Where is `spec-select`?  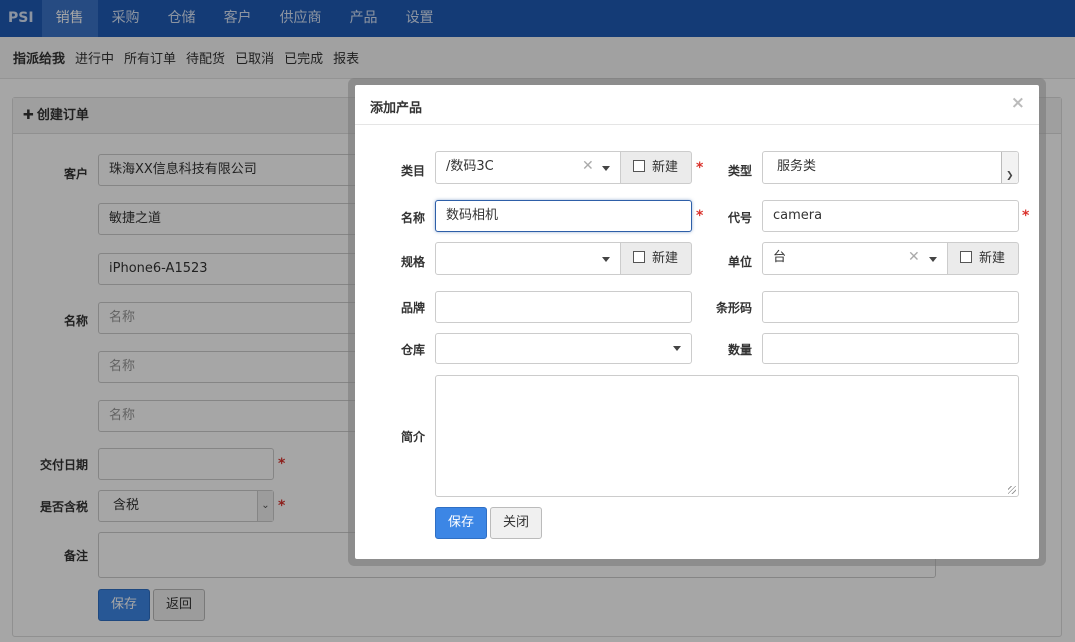
spec-select is located at coordinates (528, 258).